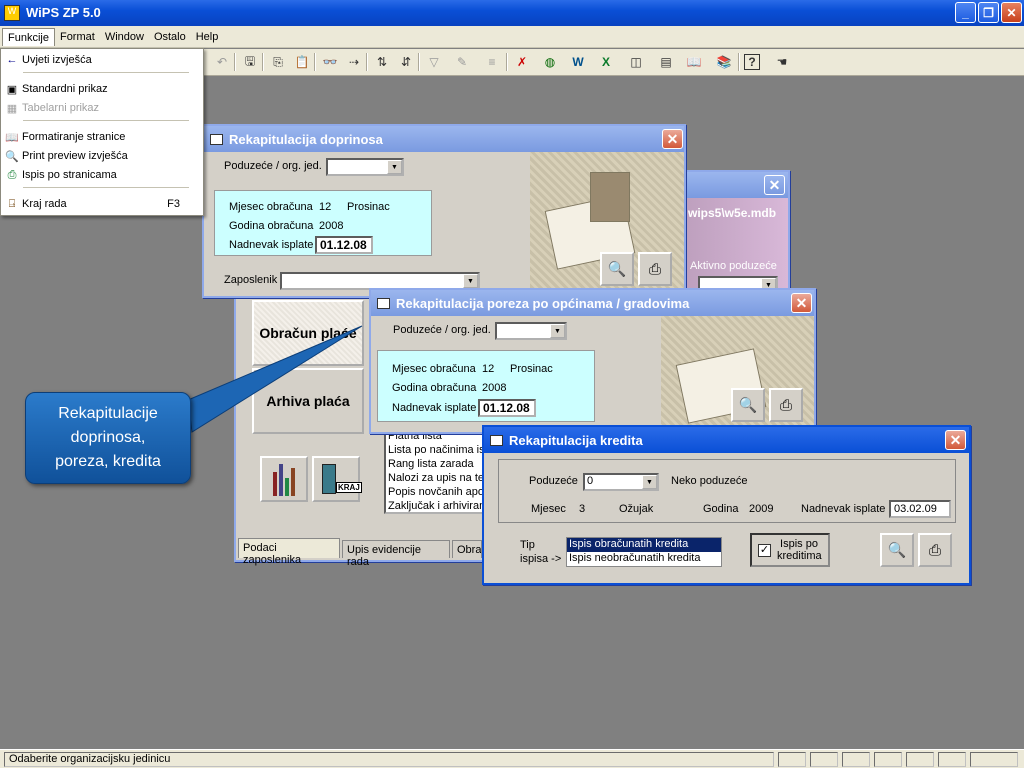 The width and height of the screenshot is (1024, 768). I want to click on filter-icon: ▽, so click(434, 62).